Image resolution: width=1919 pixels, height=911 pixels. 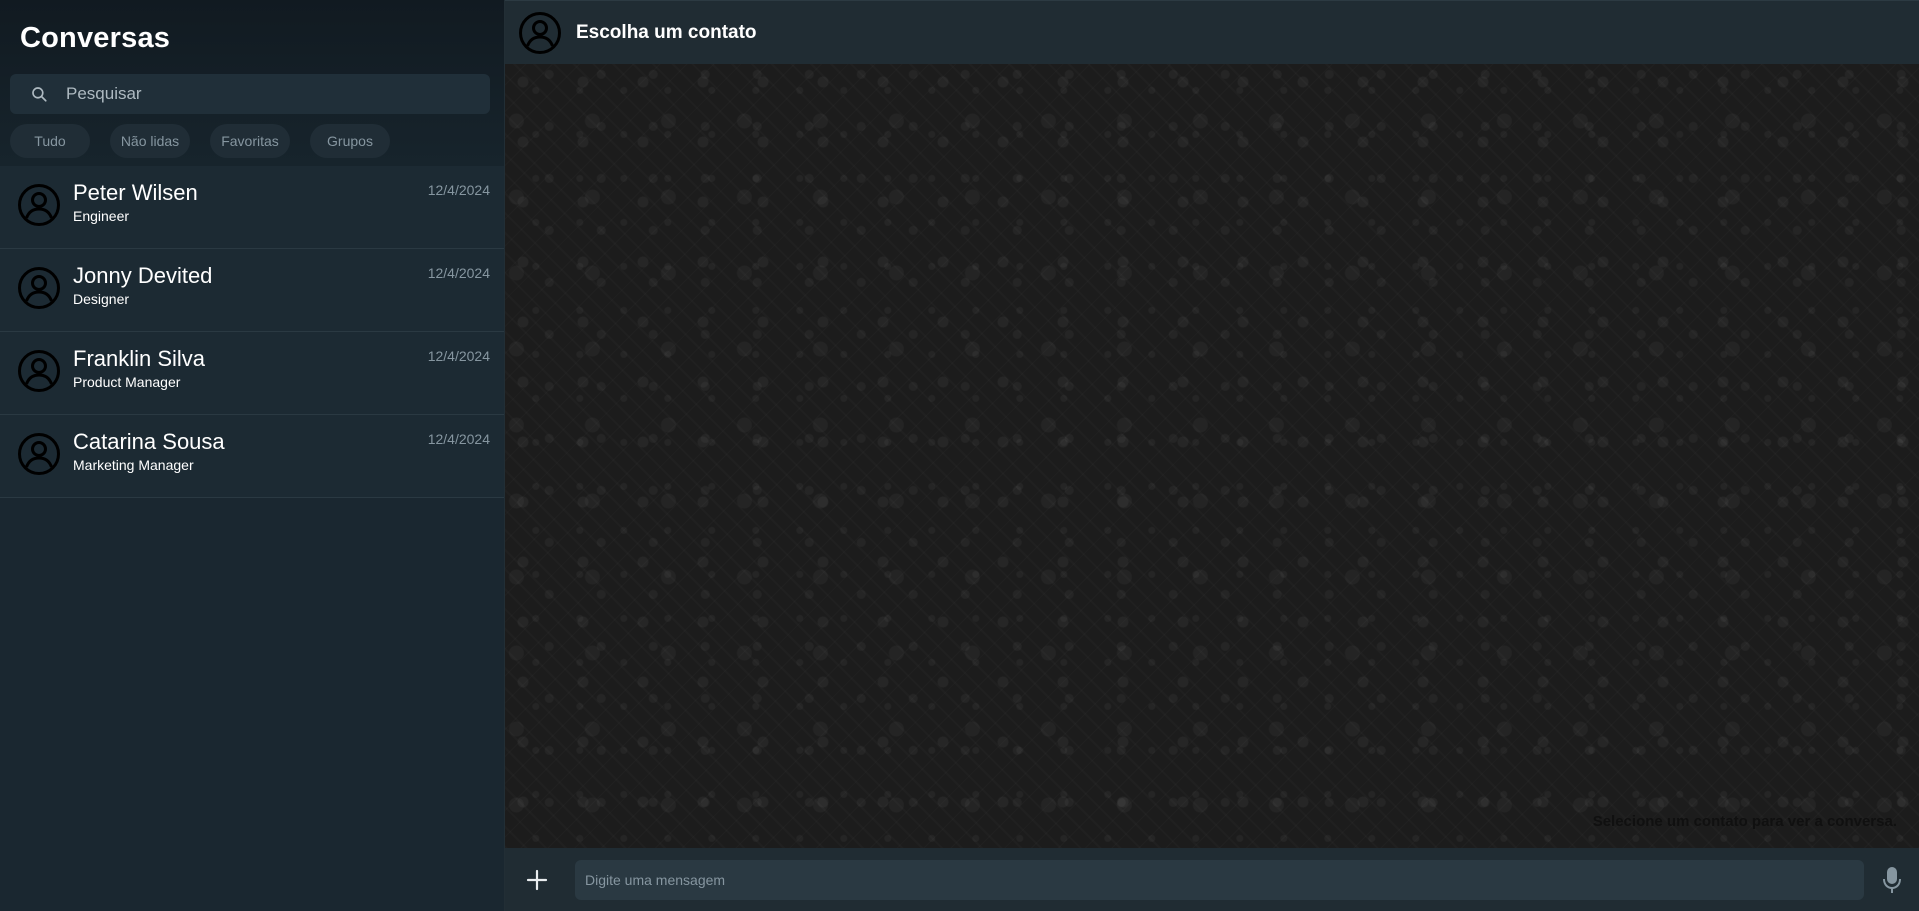 What do you see at coordinates (252, 207) in the screenshot?
I see `conversation-item: Peter Wilsen Engineer 12/4/2024` at bounding box center [252, 207].